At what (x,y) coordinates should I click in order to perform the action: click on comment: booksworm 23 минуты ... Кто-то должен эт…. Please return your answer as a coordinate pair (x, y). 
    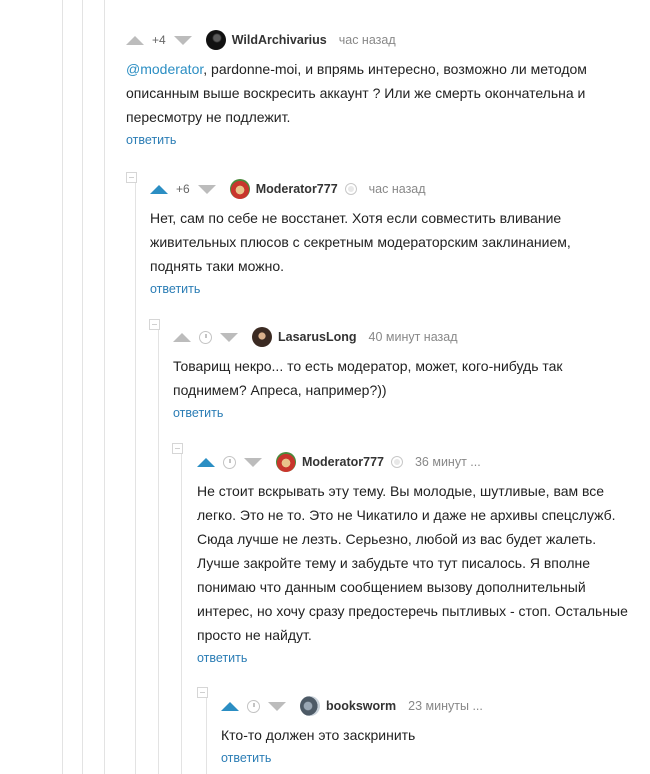
    Looking at the image, I should click on (421, 730).